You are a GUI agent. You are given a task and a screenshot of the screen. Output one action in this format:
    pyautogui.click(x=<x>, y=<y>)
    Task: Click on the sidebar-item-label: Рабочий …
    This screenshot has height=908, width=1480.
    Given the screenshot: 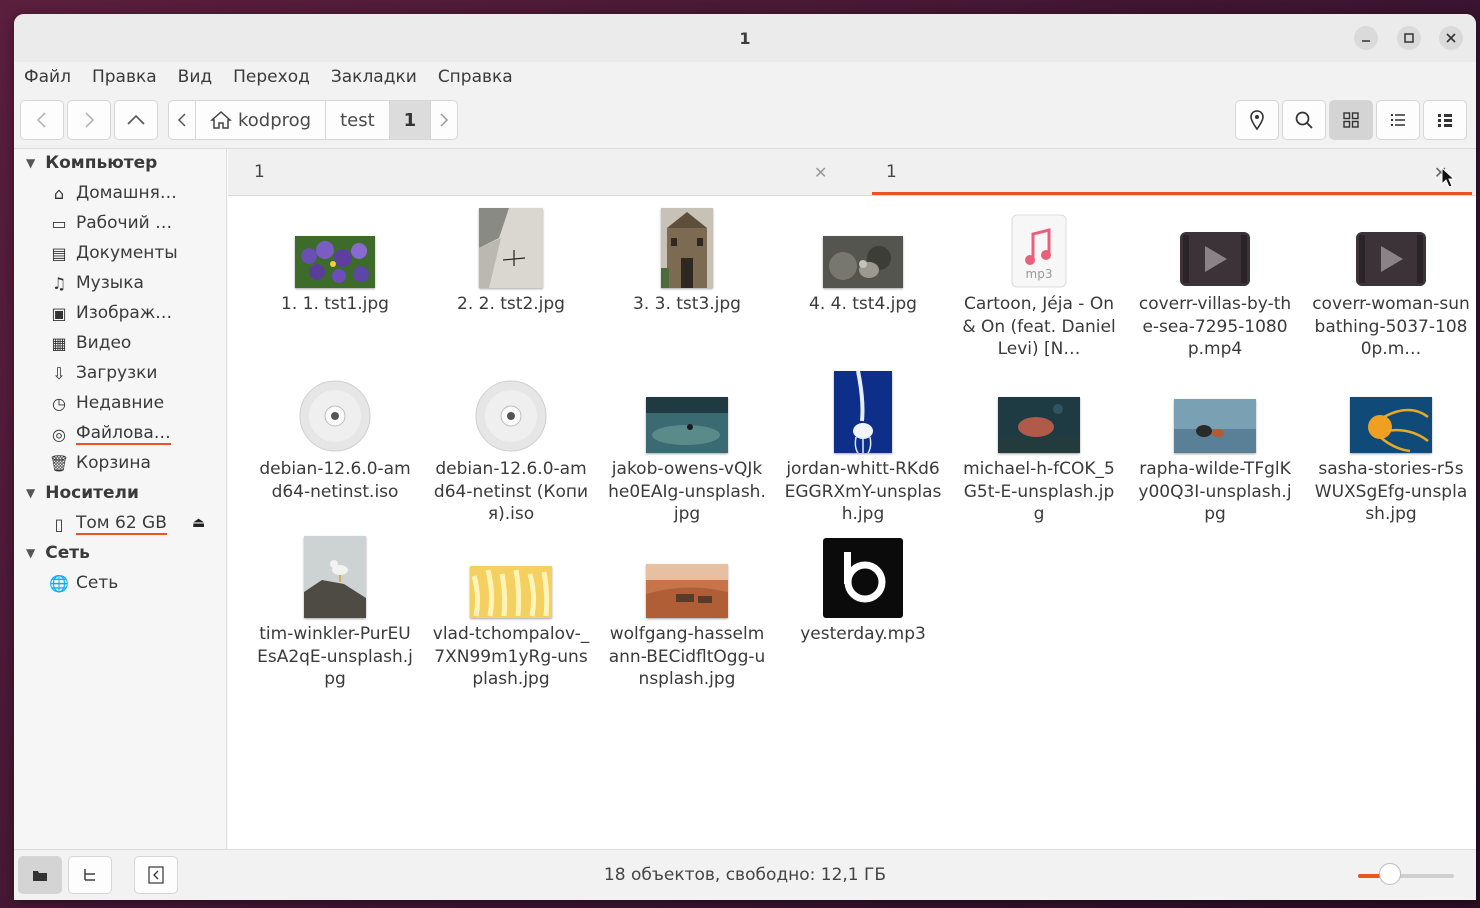 What is the action you would take?
    pyautogui.click(x=124, y=223)
    